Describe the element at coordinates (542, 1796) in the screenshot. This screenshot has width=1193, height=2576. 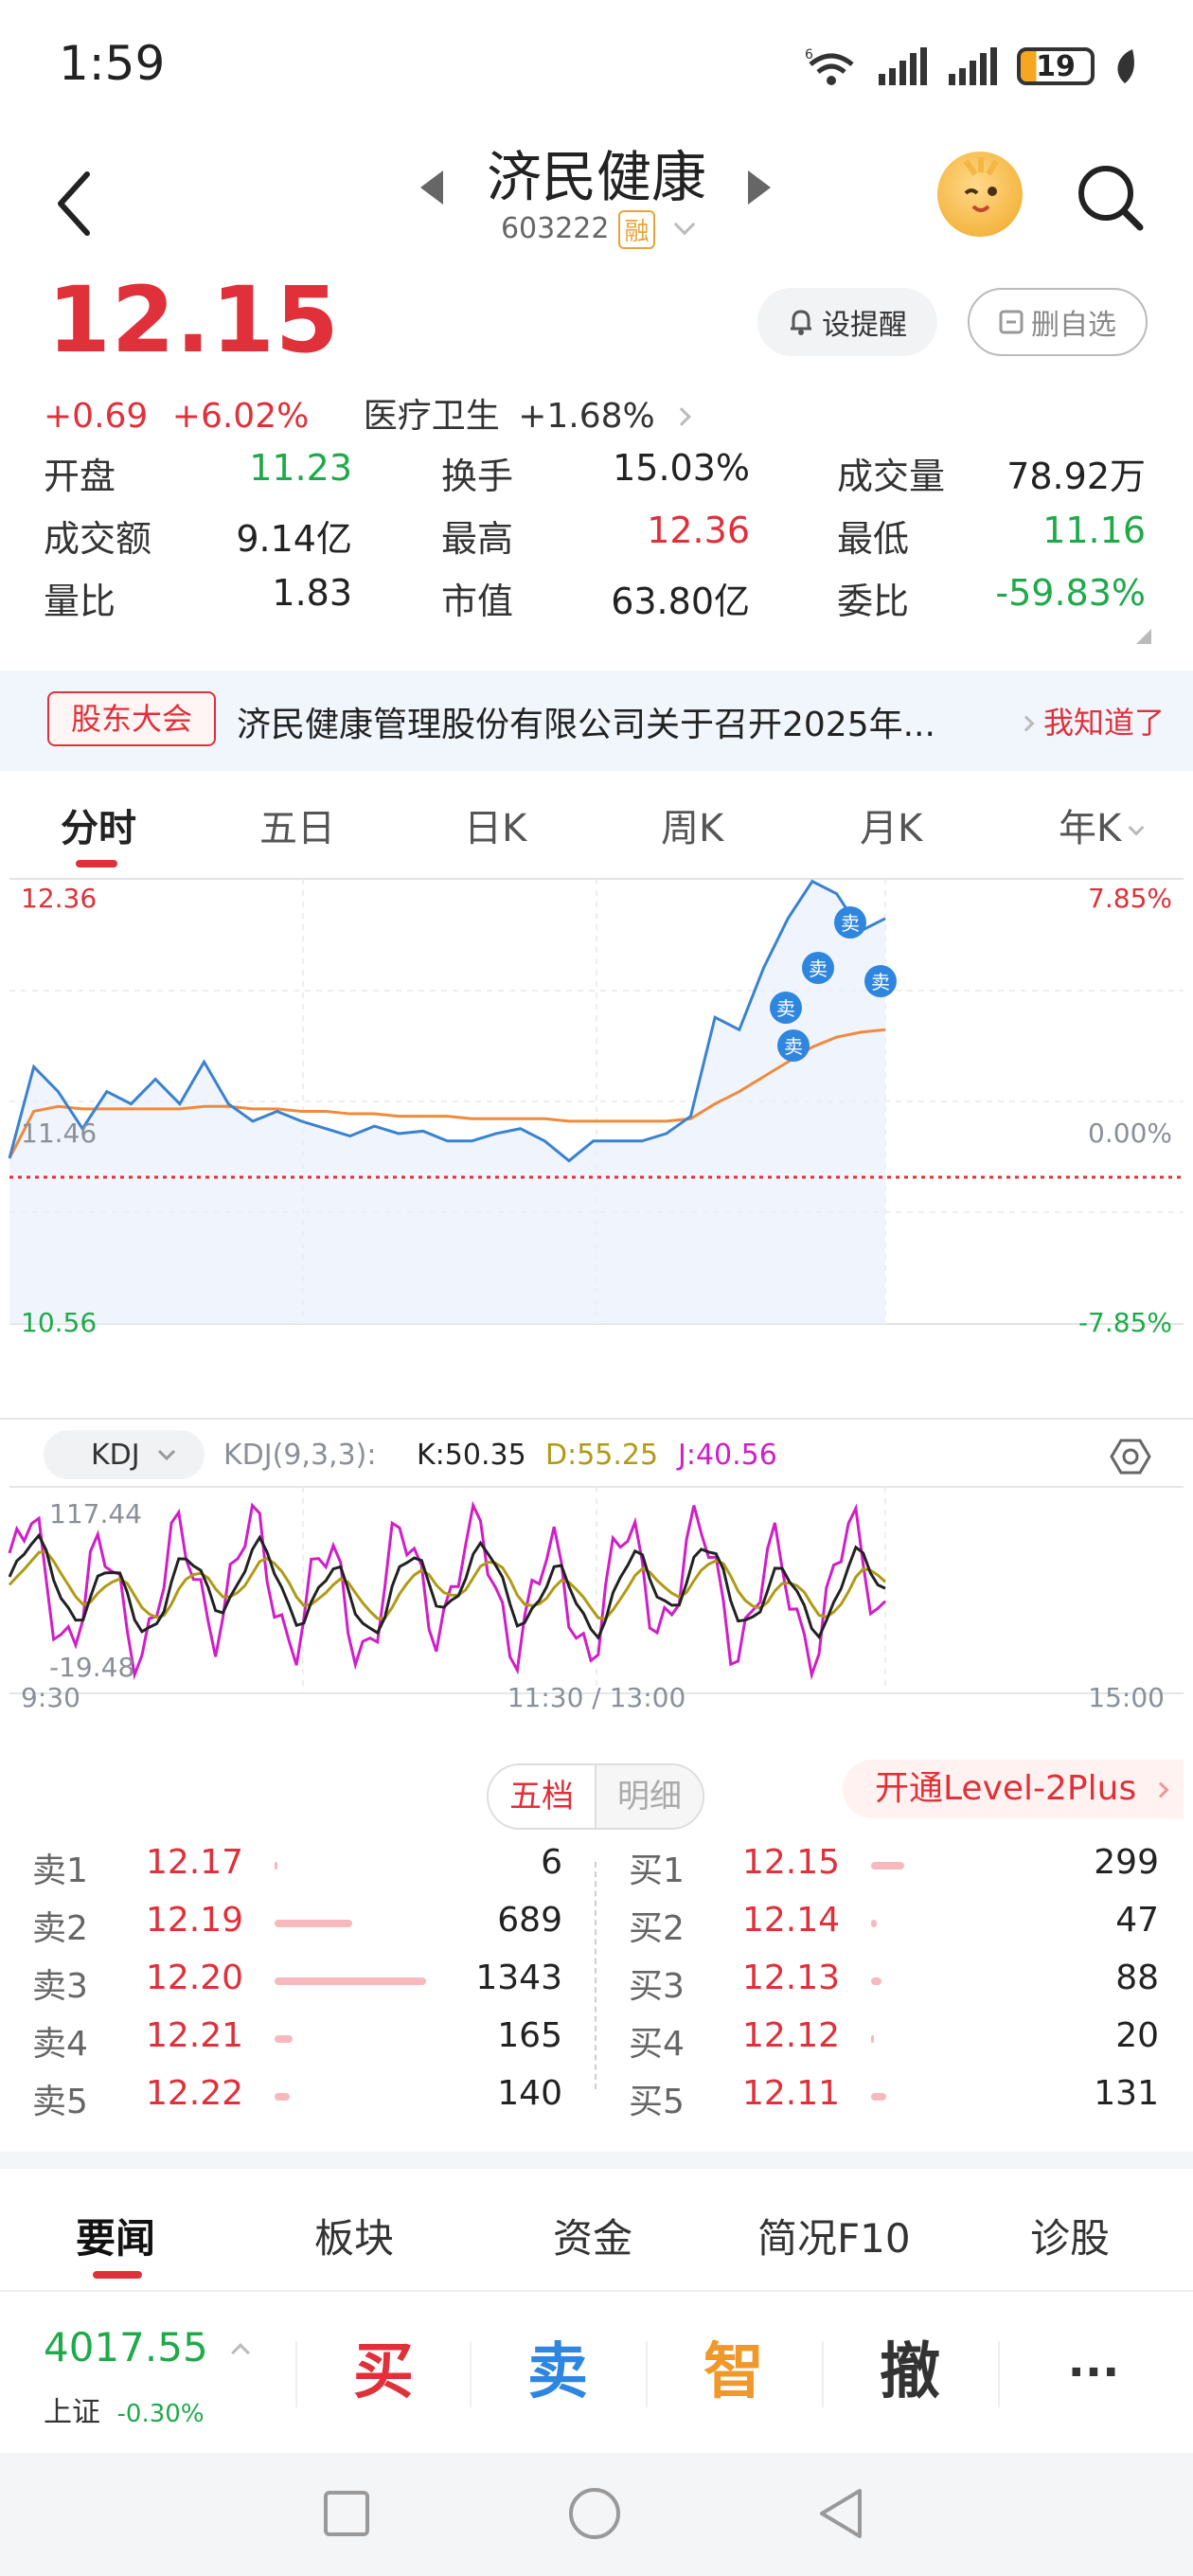
I see `tab-five-levels: 五档` at that location.